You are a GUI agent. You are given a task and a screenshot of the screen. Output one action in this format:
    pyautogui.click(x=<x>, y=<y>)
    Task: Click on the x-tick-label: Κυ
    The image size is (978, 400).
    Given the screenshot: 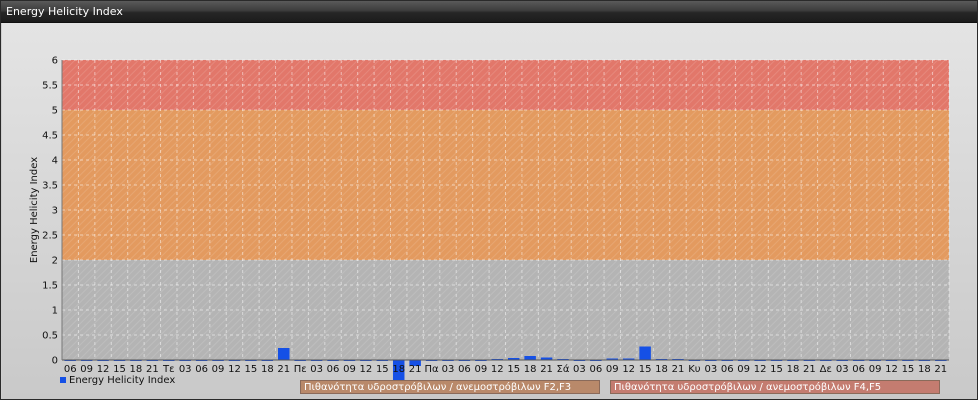 What is the action you would take?
    pyautogui.click(x=694, y=369)
    